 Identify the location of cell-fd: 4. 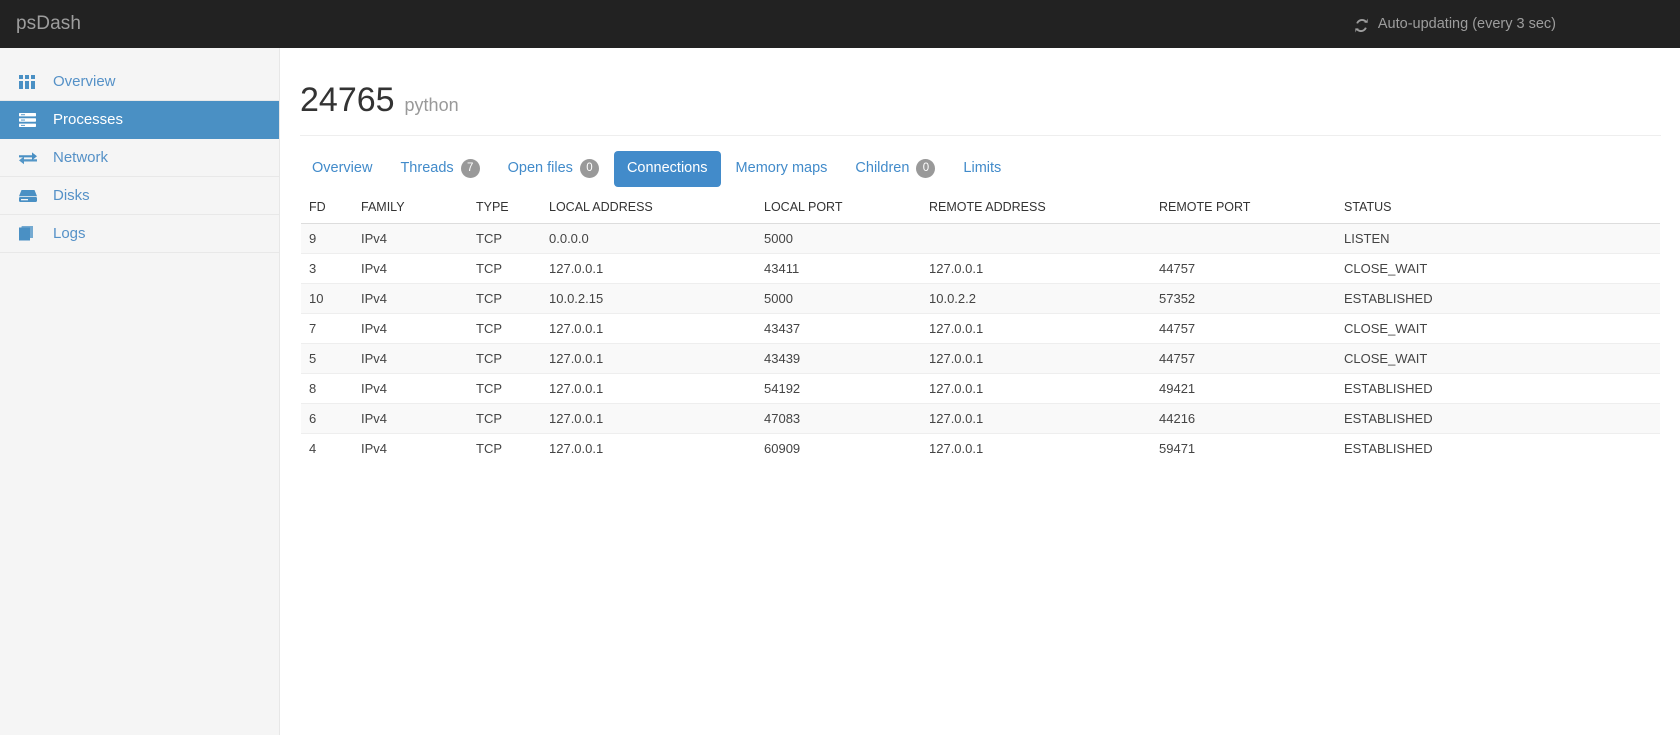
(327, 448).